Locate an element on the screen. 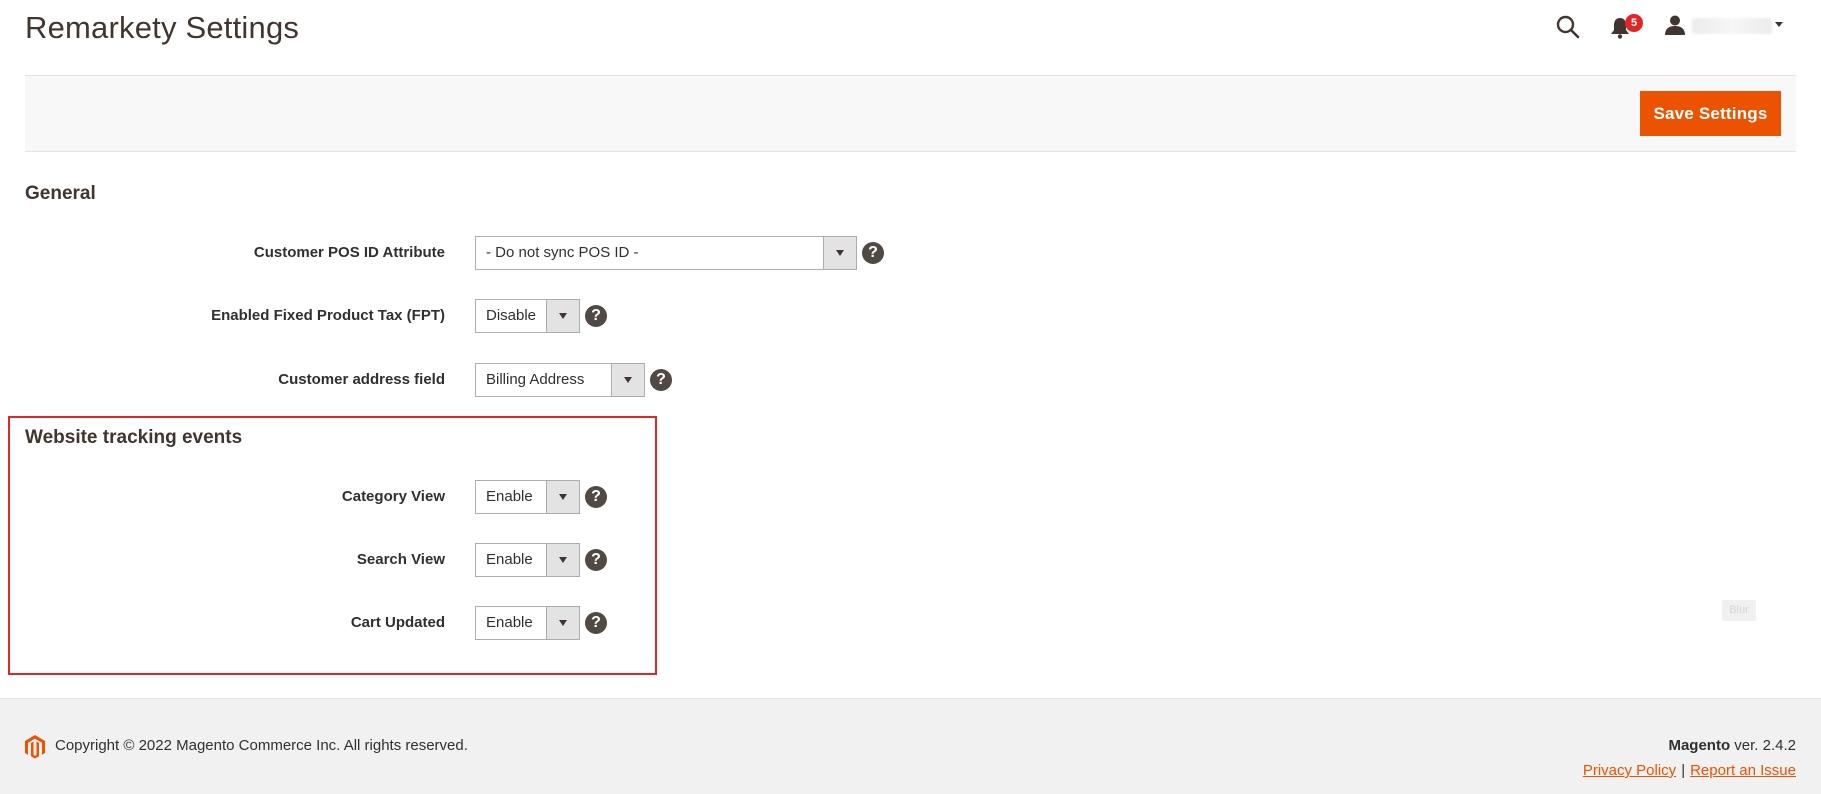  field-label: Search View is located at coordinates (400, 559).